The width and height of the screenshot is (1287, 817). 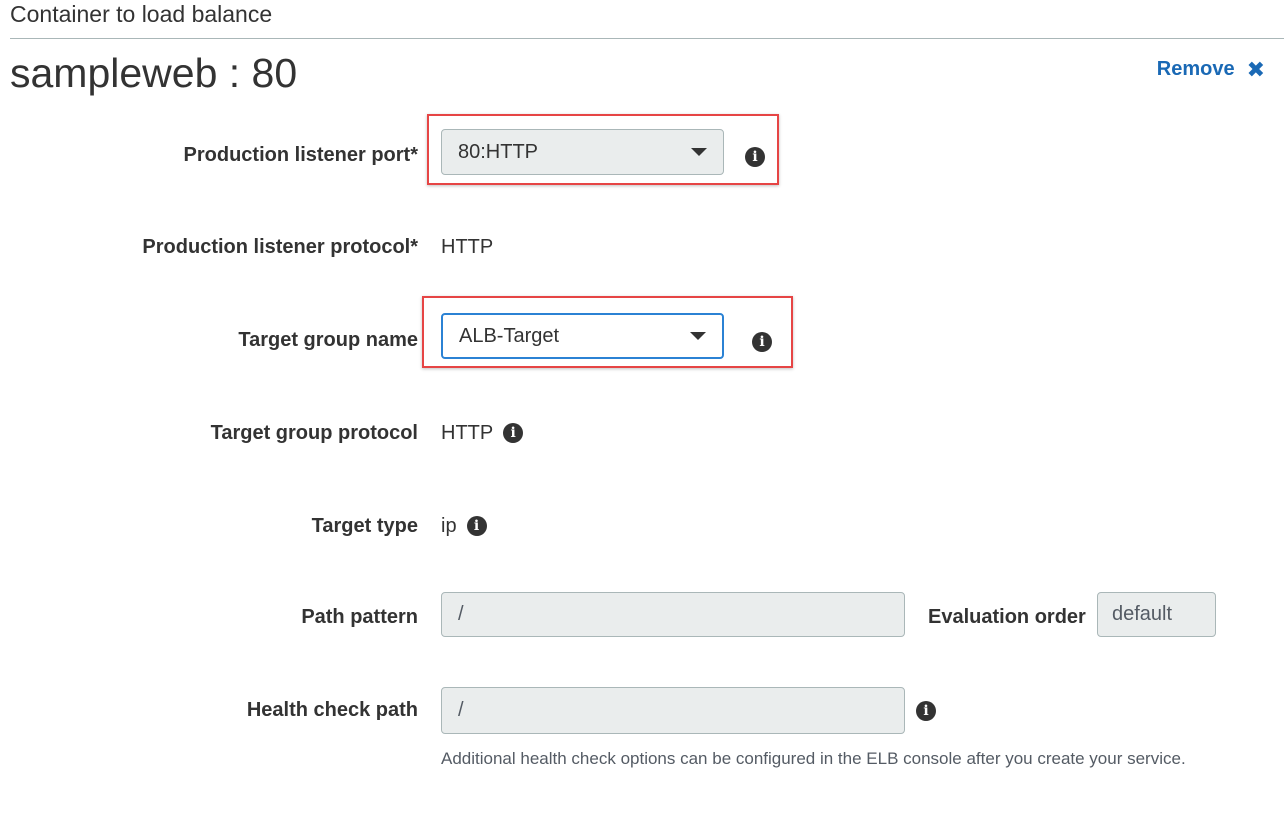 I want to click on target-group-protocol-value-row: HTTP i, so click(x=482, y=433).